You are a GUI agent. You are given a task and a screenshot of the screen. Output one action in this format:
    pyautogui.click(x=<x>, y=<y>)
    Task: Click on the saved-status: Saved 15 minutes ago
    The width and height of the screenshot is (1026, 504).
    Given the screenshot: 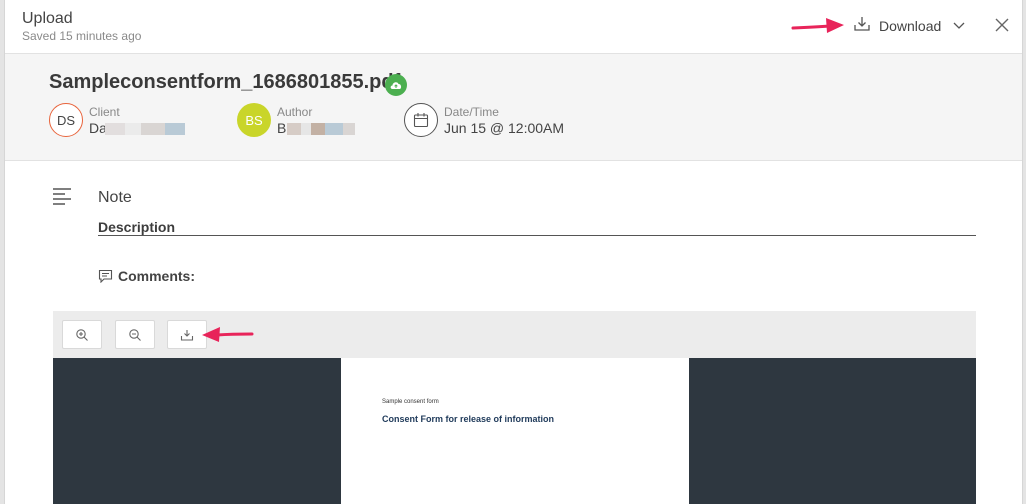 What is the action you would take?
    pyautogui.click(x=82, y=36)
    